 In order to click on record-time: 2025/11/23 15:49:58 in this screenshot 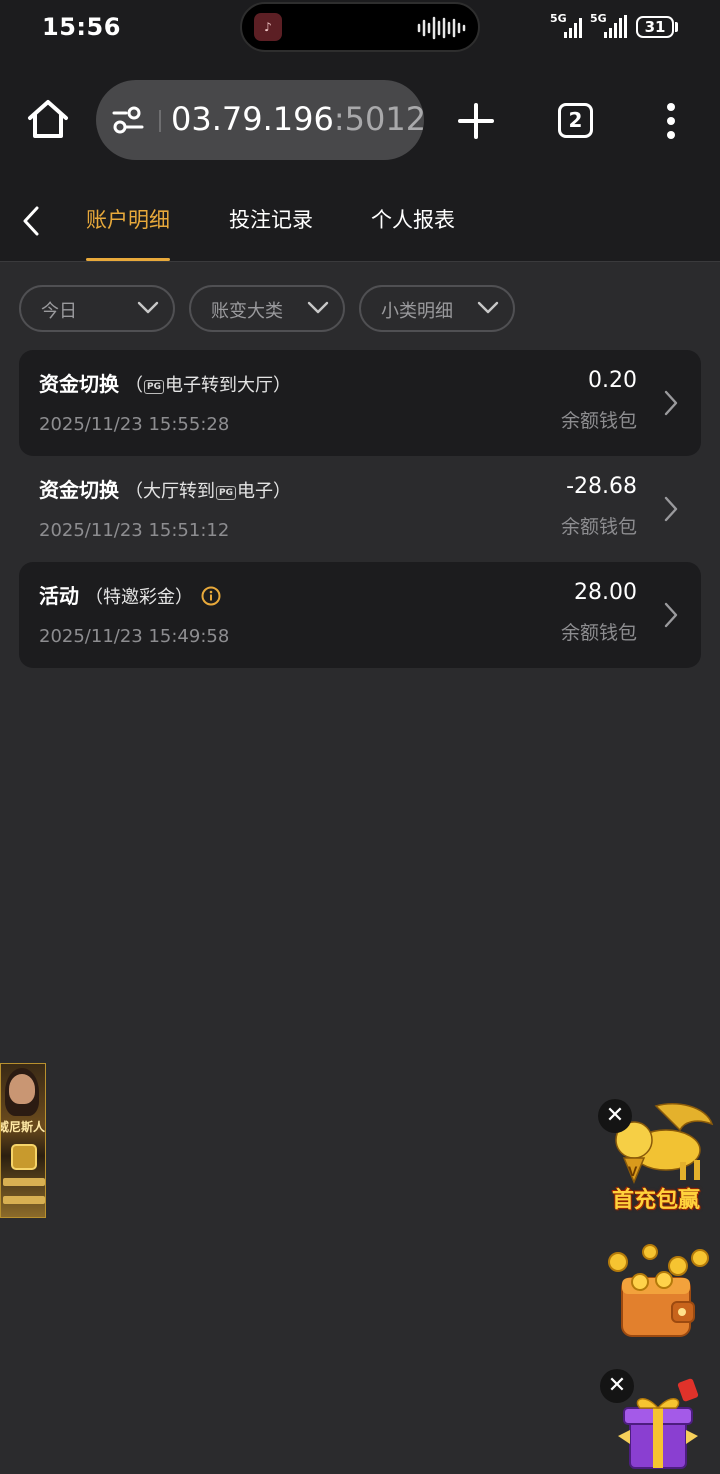, I will do `click(134, 636)`.